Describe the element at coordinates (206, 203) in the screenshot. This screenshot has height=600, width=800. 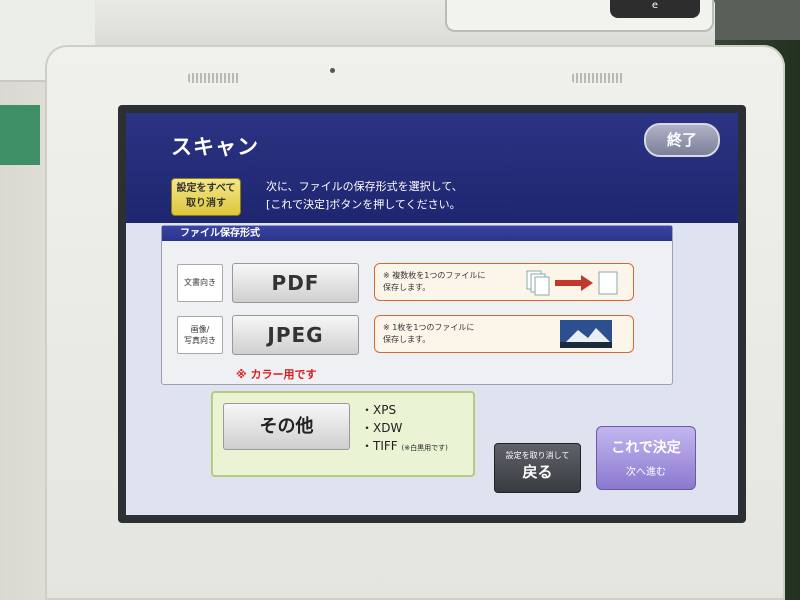
I see `reset-label-2: 取り消す` at that location.